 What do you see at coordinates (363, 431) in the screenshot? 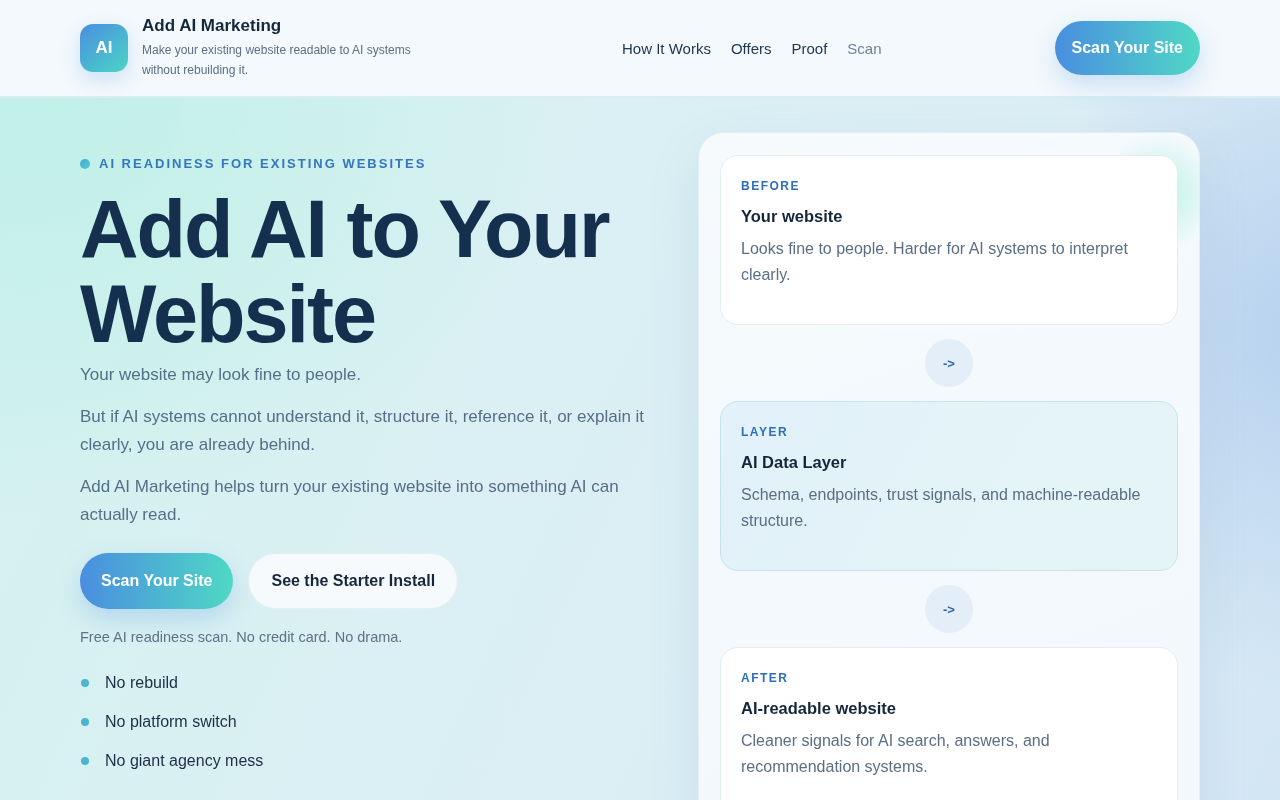
I see `hero-paragraph: But if AI systems cannot understand it, structure it, reference it, or explain it clearly, you are already behind.` at bounding box center [363, 431].